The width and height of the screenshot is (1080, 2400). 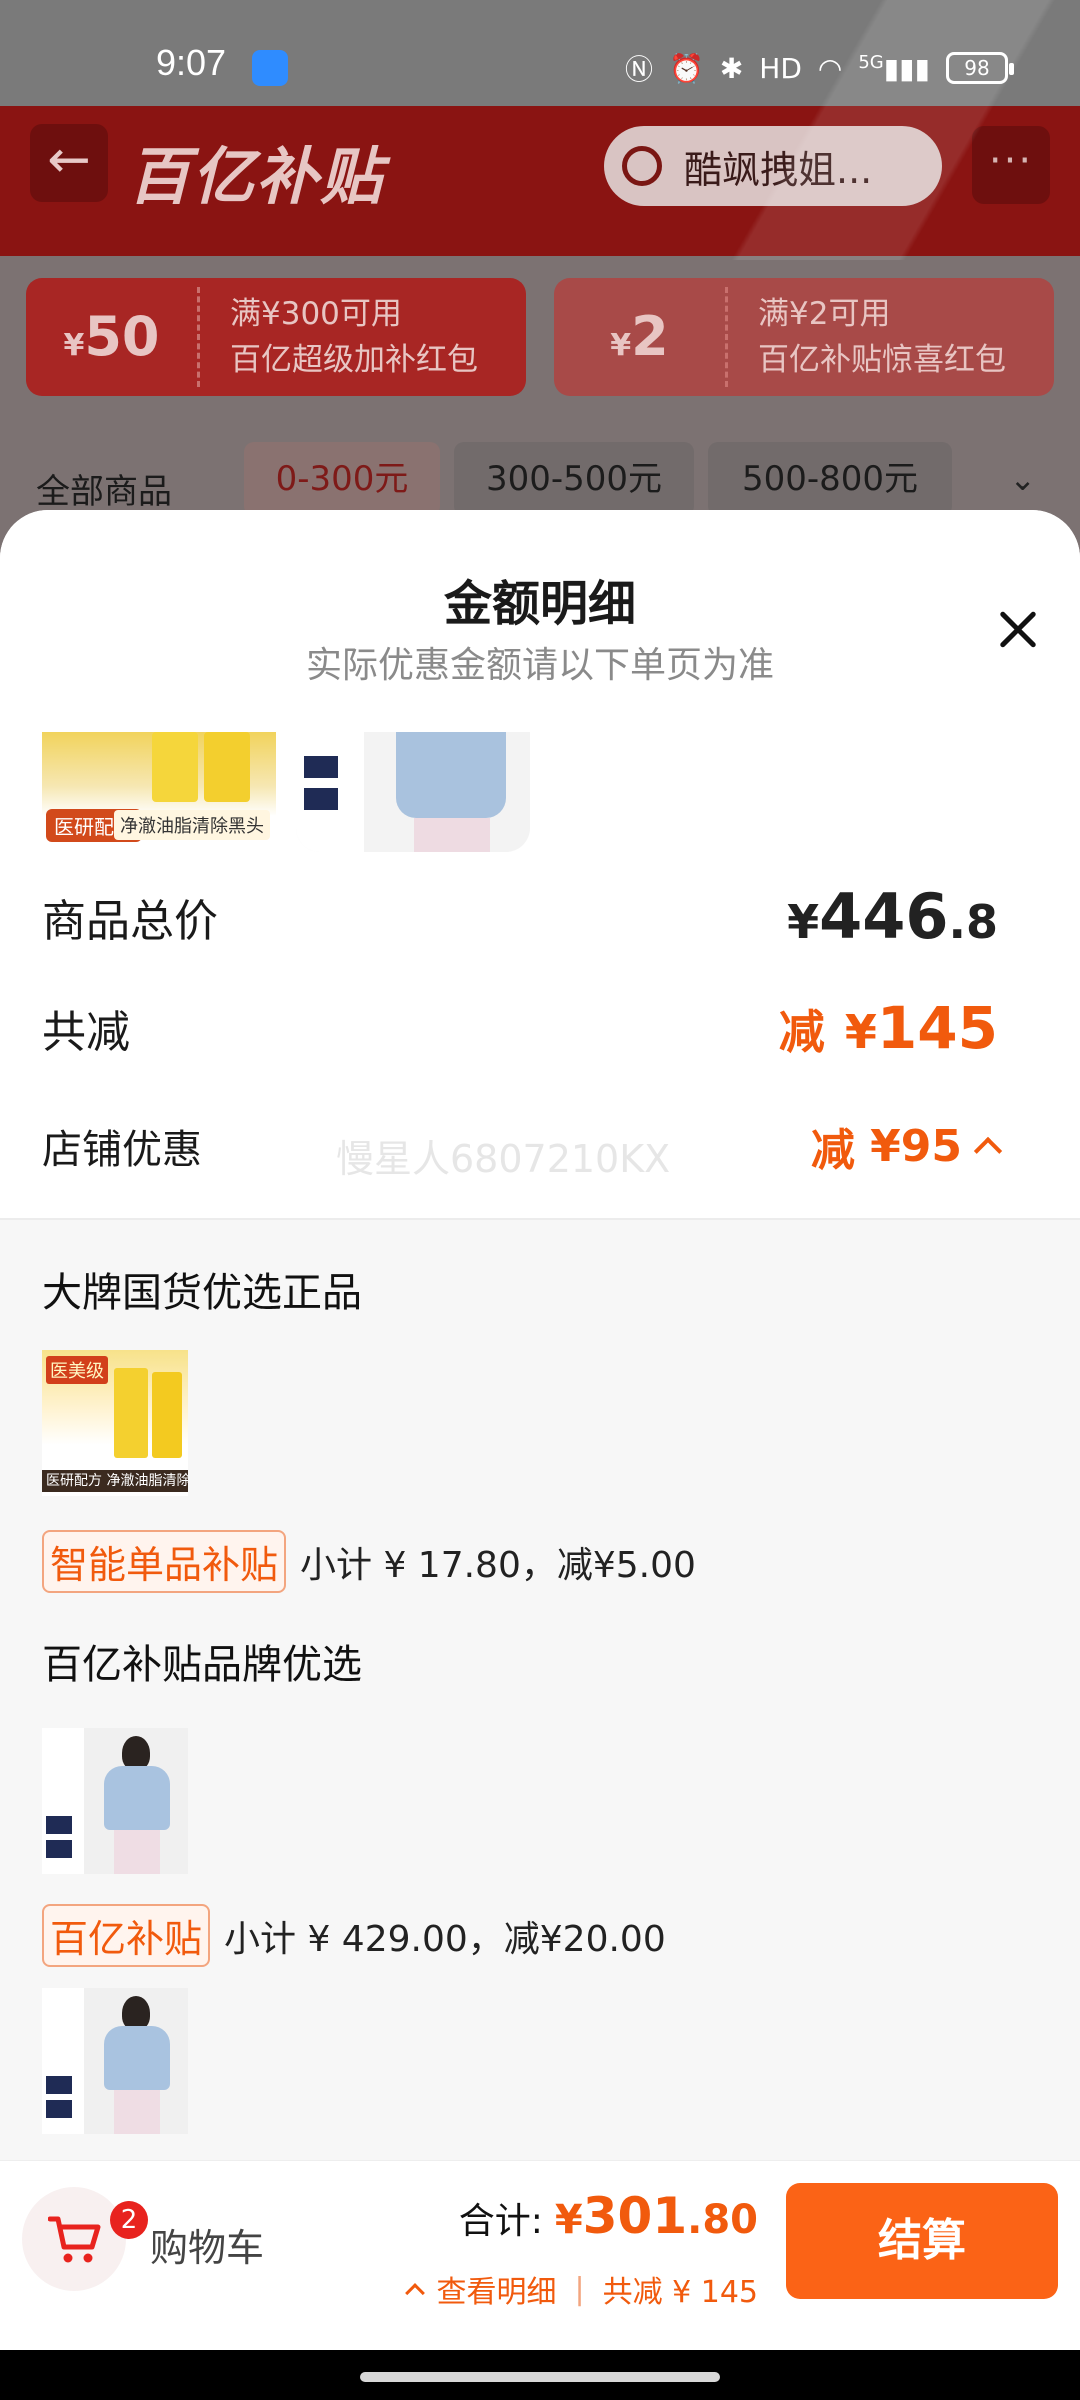 I want to click on view-detail-link: 查看明细 | 共减 ¥ 145, so click(x=581, y=2289).